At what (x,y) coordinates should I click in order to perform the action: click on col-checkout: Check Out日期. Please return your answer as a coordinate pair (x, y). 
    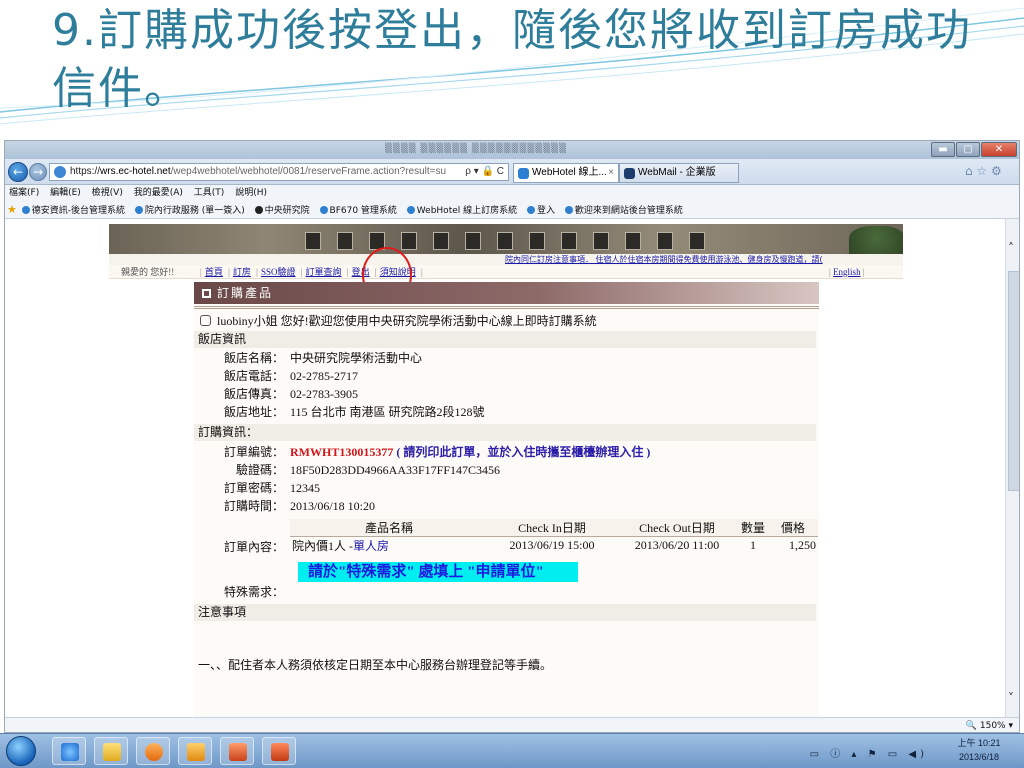
    Looking at the image, I should click on (677, 528).